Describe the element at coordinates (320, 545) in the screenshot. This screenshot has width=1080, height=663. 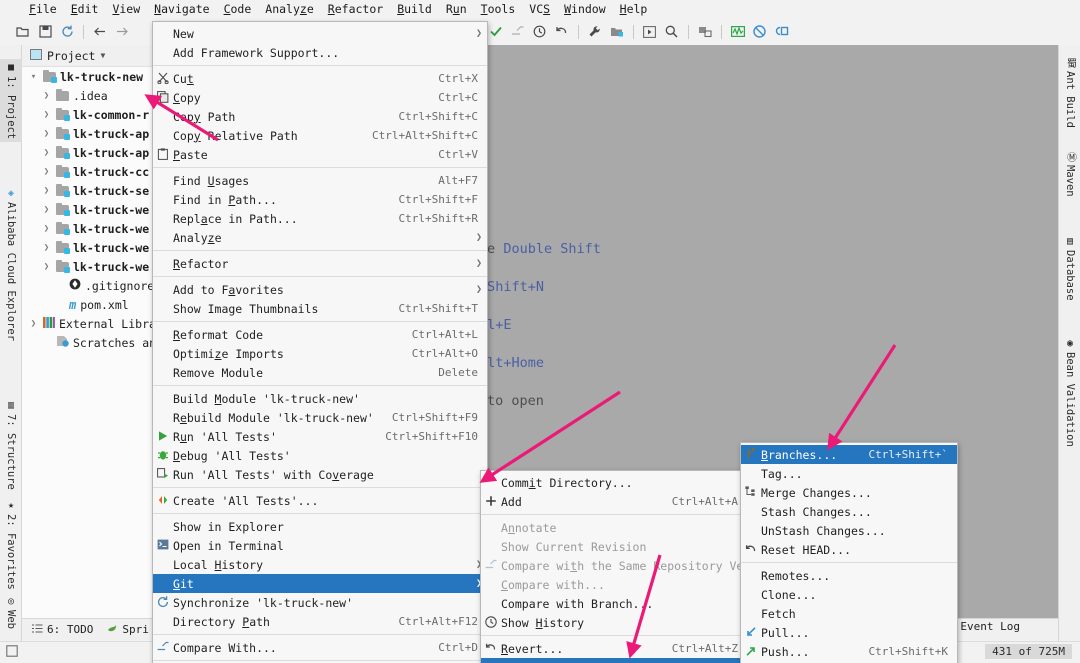
I see `menu-item-open-in-terminal: Open in Terminal` at that location.